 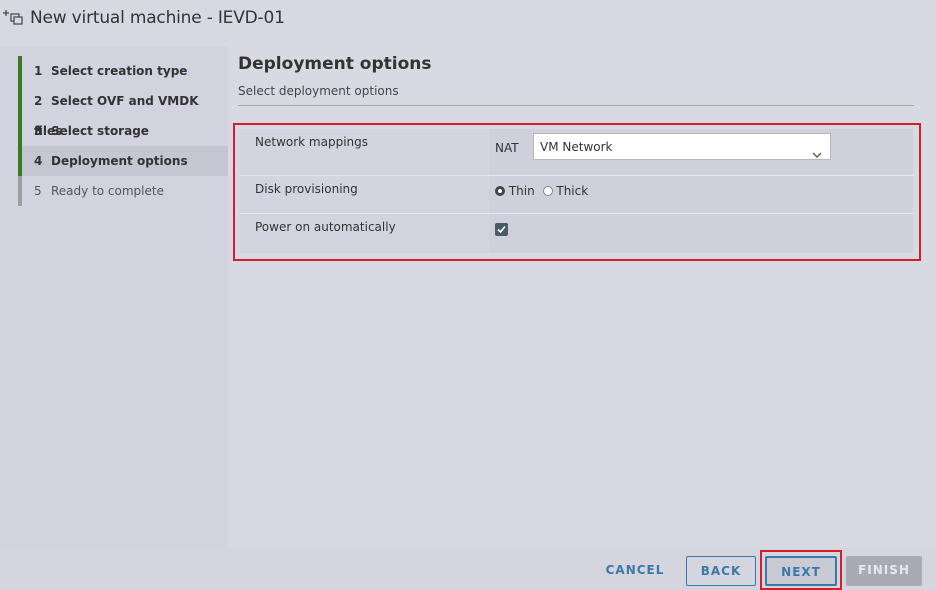 I want to click on finish-button: FINISH, so click(x=884, y=571).